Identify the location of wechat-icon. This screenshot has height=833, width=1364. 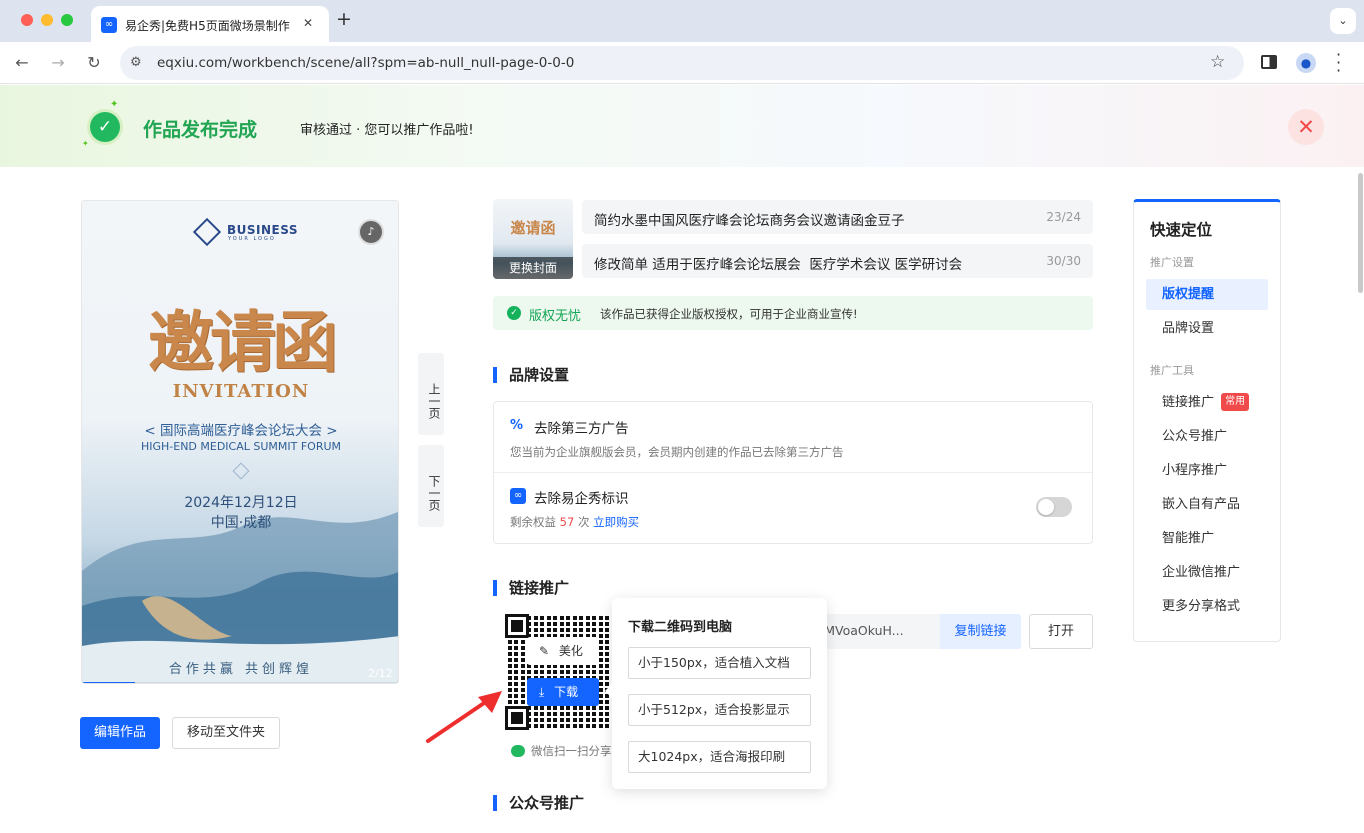
(518, 751).